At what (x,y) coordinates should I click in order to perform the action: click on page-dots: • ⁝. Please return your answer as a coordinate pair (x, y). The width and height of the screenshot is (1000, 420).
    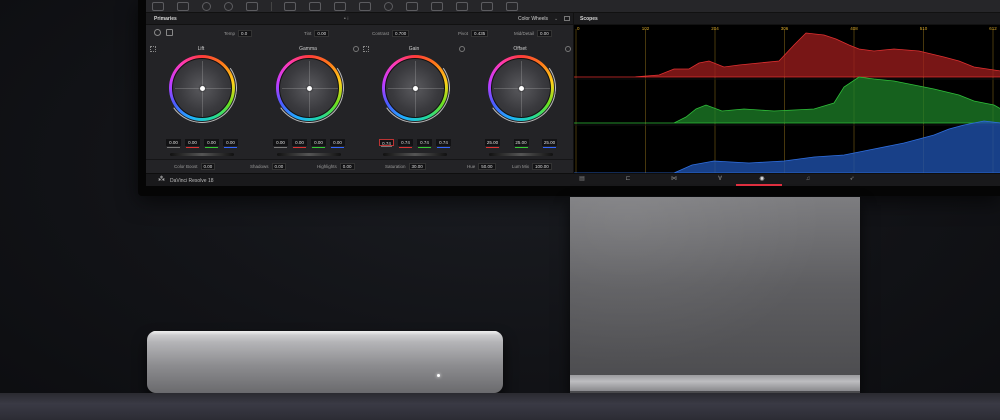
    Looking at the image, I should click on (346, 19).